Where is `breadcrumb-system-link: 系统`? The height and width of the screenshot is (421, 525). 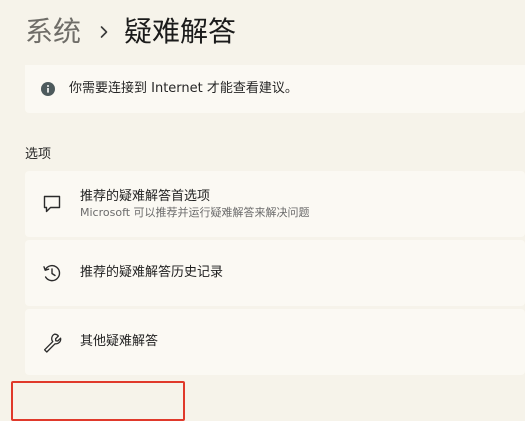
breadcrumb-system-link: 系统 is located at coordinates (53, 32).